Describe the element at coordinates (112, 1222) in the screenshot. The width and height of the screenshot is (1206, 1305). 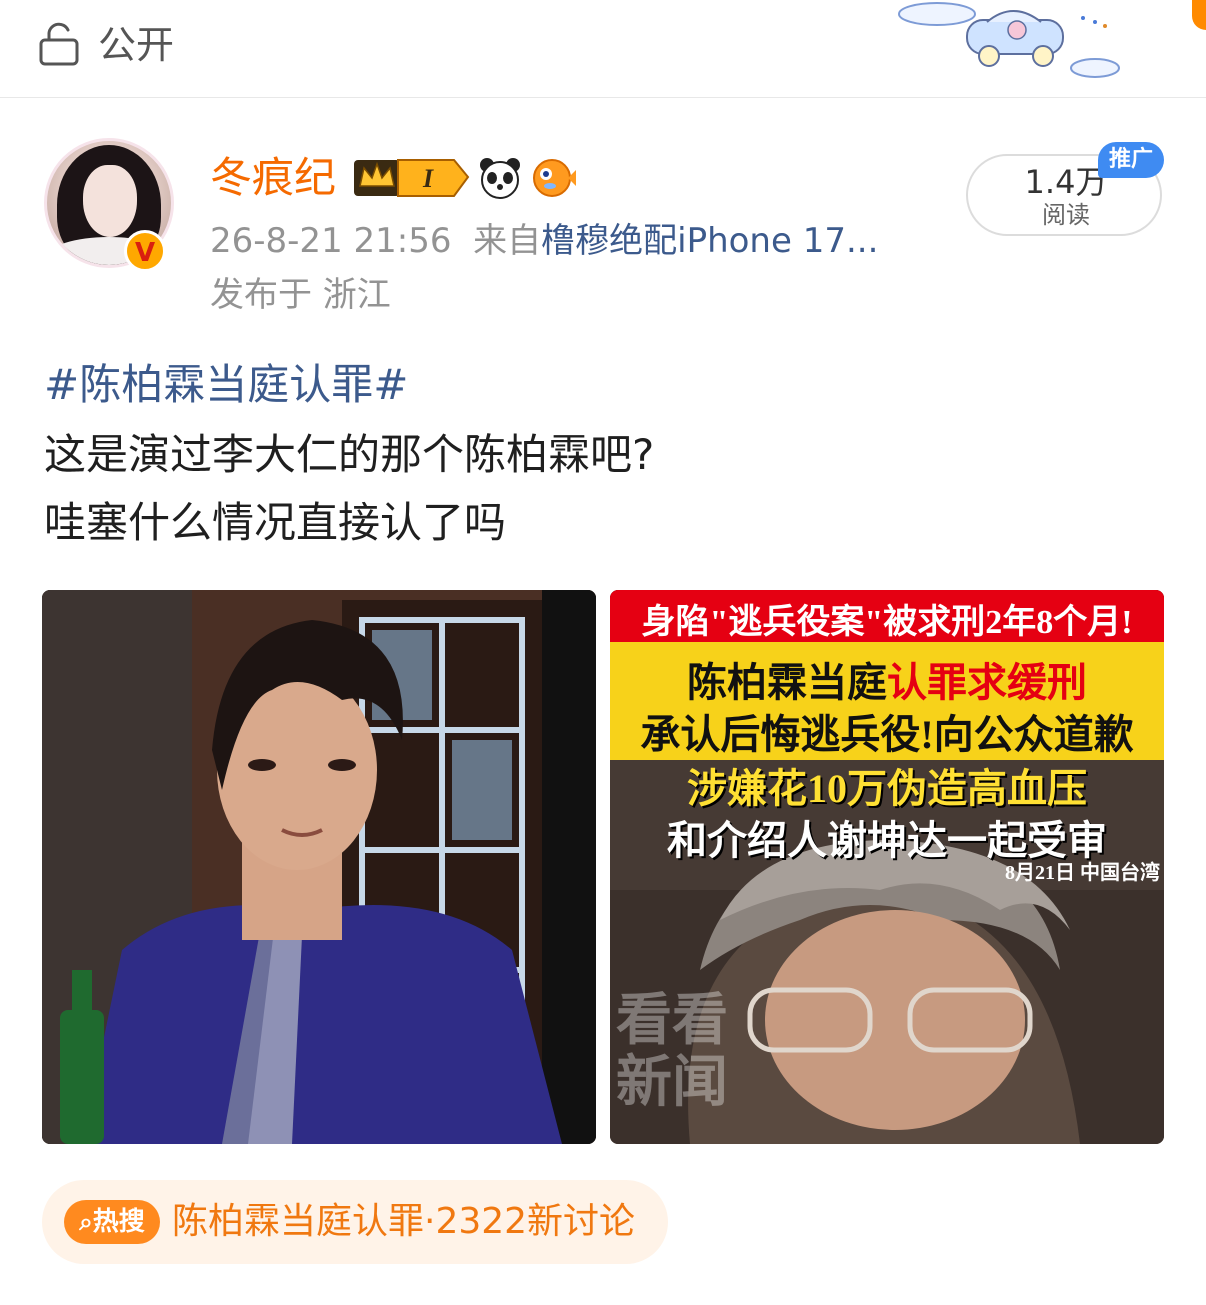
I see `hot-search-icon: ⌕热搜` at that location.